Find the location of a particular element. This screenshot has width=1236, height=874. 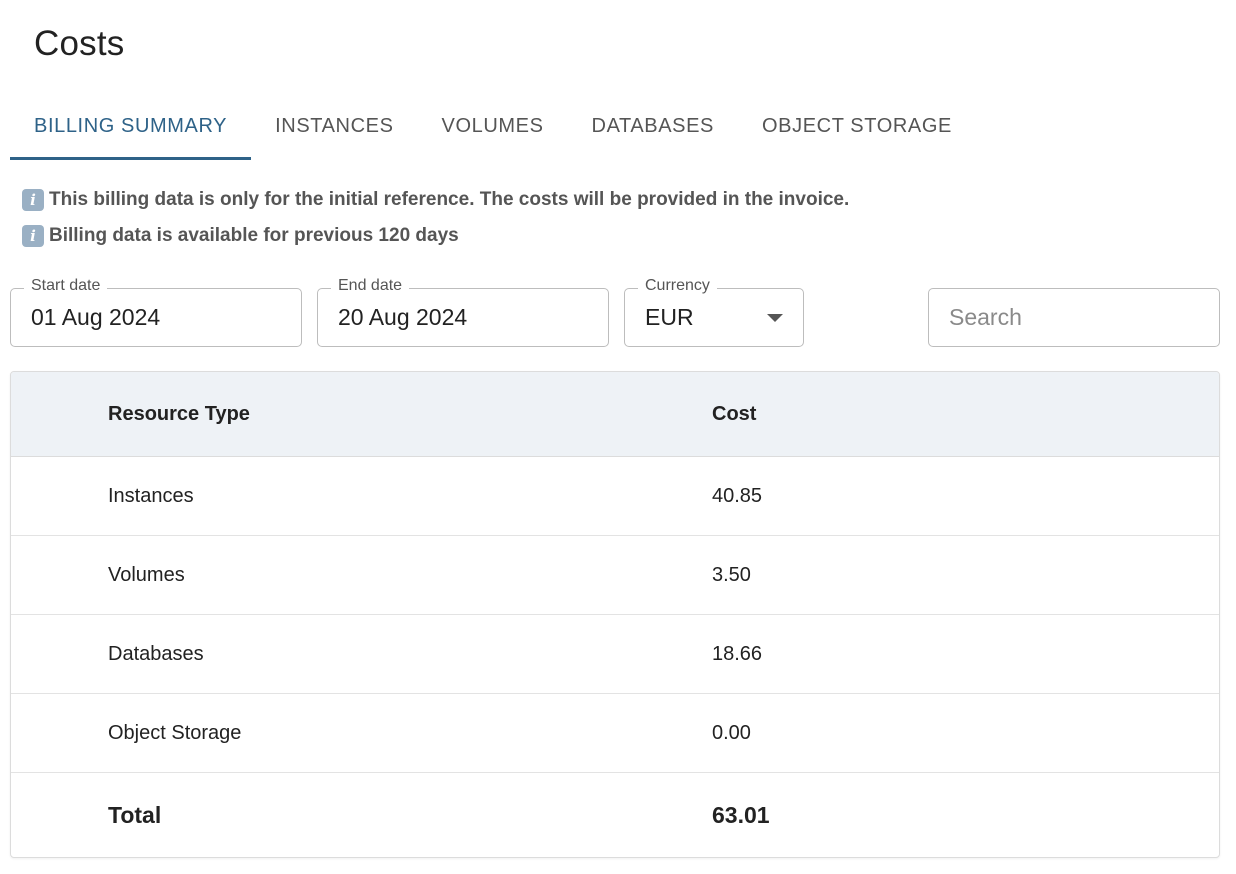

tab-billing-summary: BILLING SUMMARY is located at coordinates (131, 126).